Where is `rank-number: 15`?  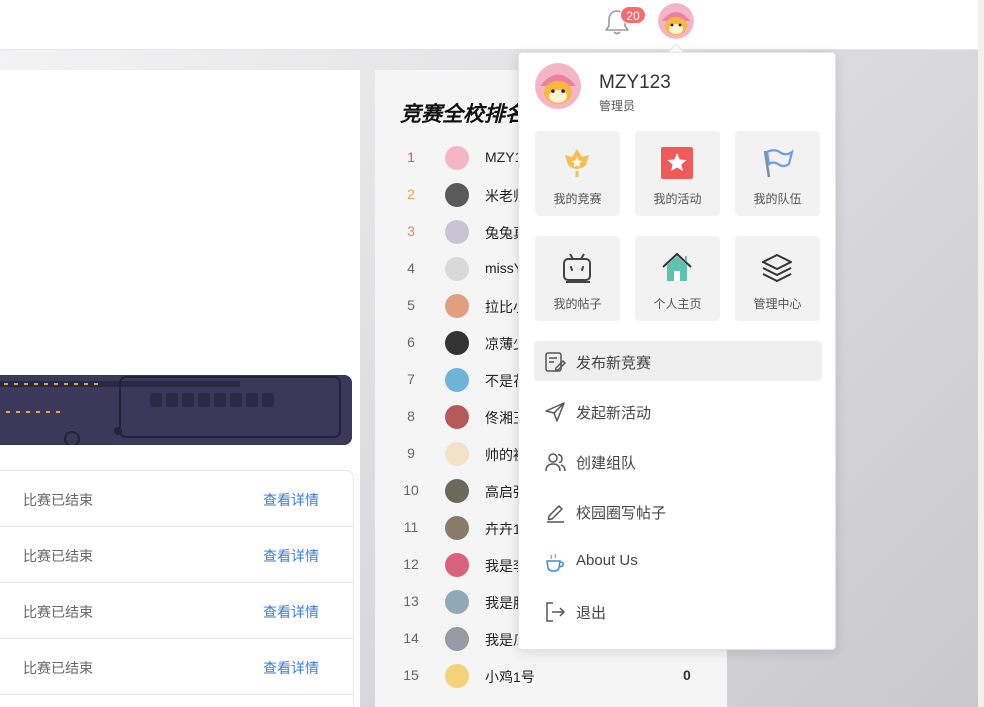
rank-number: 15 is located at coordinates (411, 675).